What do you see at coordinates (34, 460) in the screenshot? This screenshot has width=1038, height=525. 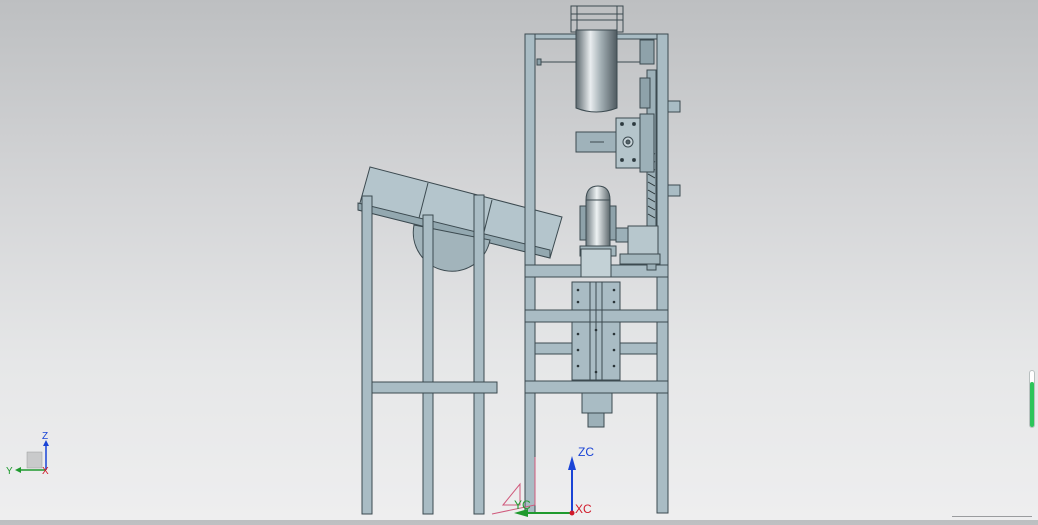 I see `triad-cube-icon` at bounding box center [34, 460].